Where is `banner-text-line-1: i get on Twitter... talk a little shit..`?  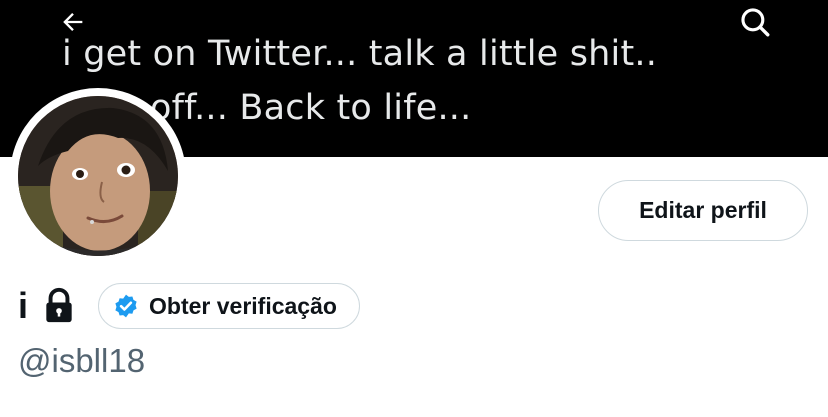 banner-text-line-1: i get on Twitter... talk a little shit.. is located at coordinates (360, 54).